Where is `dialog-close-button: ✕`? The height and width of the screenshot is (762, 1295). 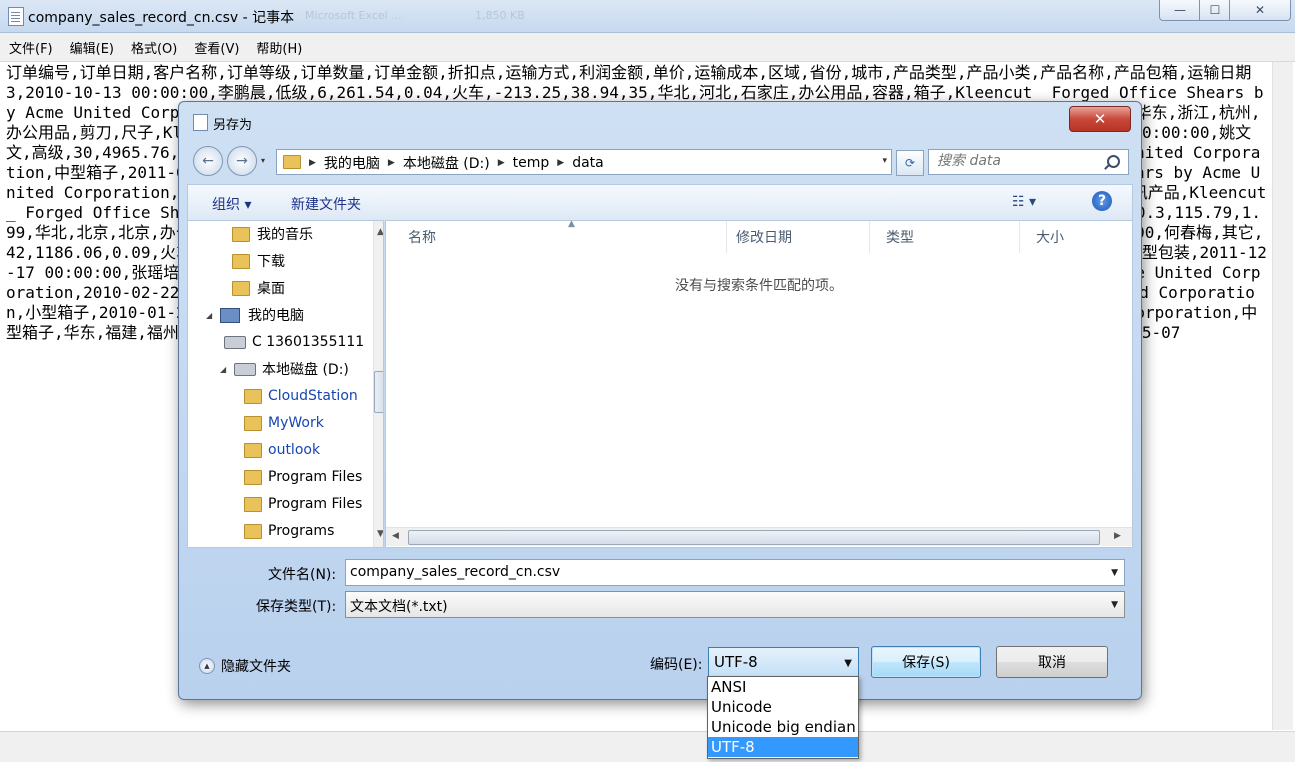 dialog-close-button: ✕ is located at coordinates (1100, 119).